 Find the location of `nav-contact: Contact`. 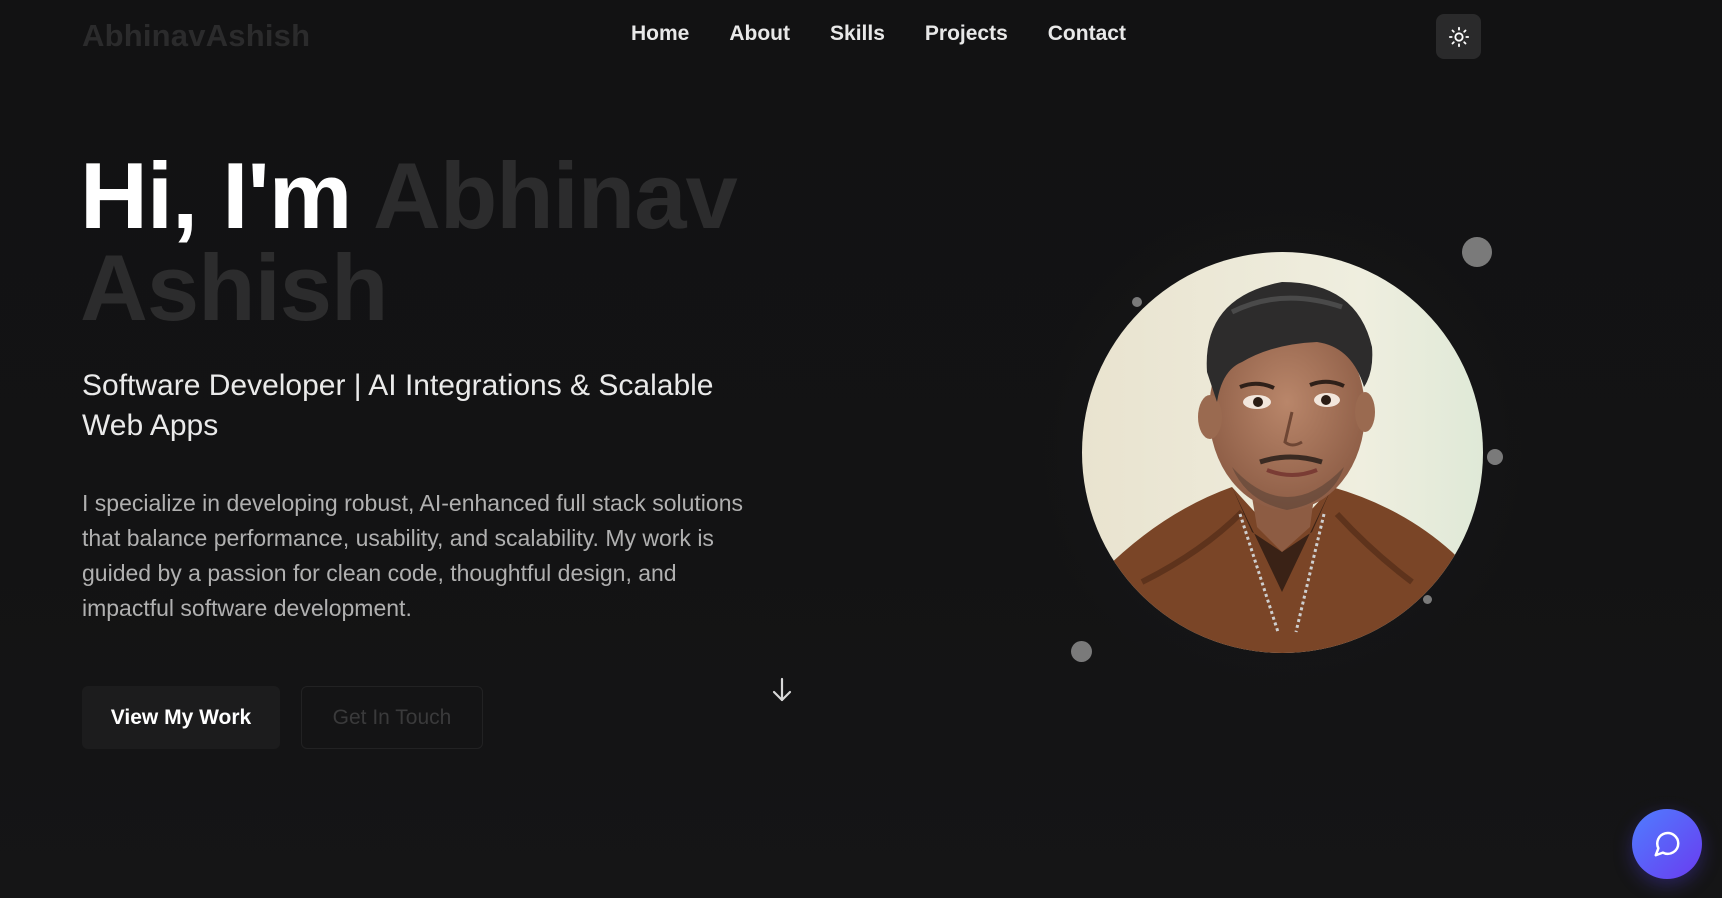

nav-contact: Contact is located at coordinates (1087, 34).